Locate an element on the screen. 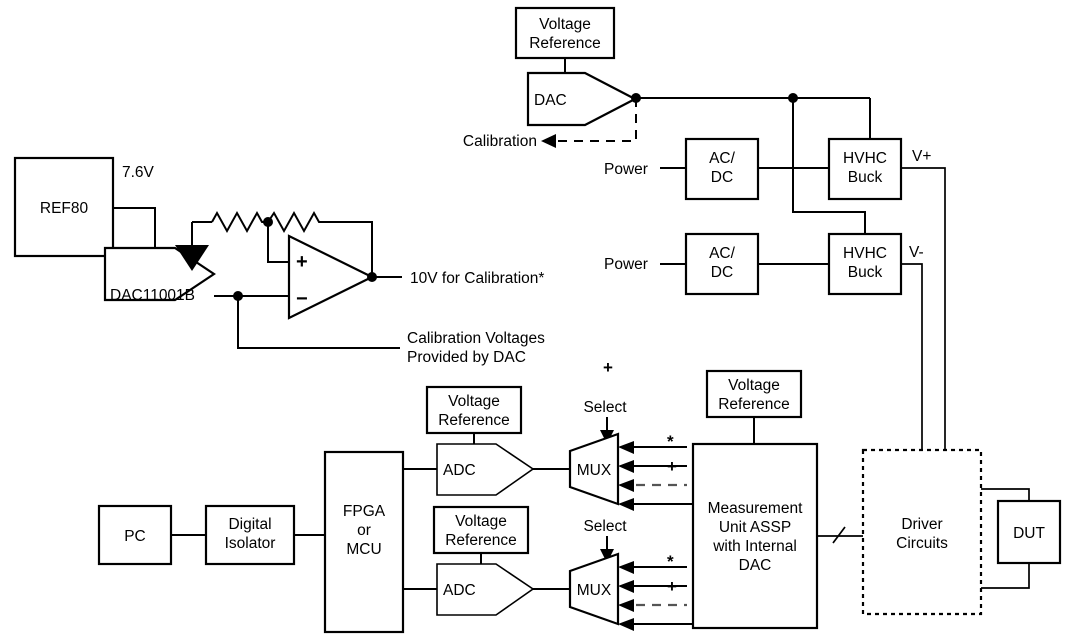  acdc-top-label-line2: DC is located at coordinates (722, 177).